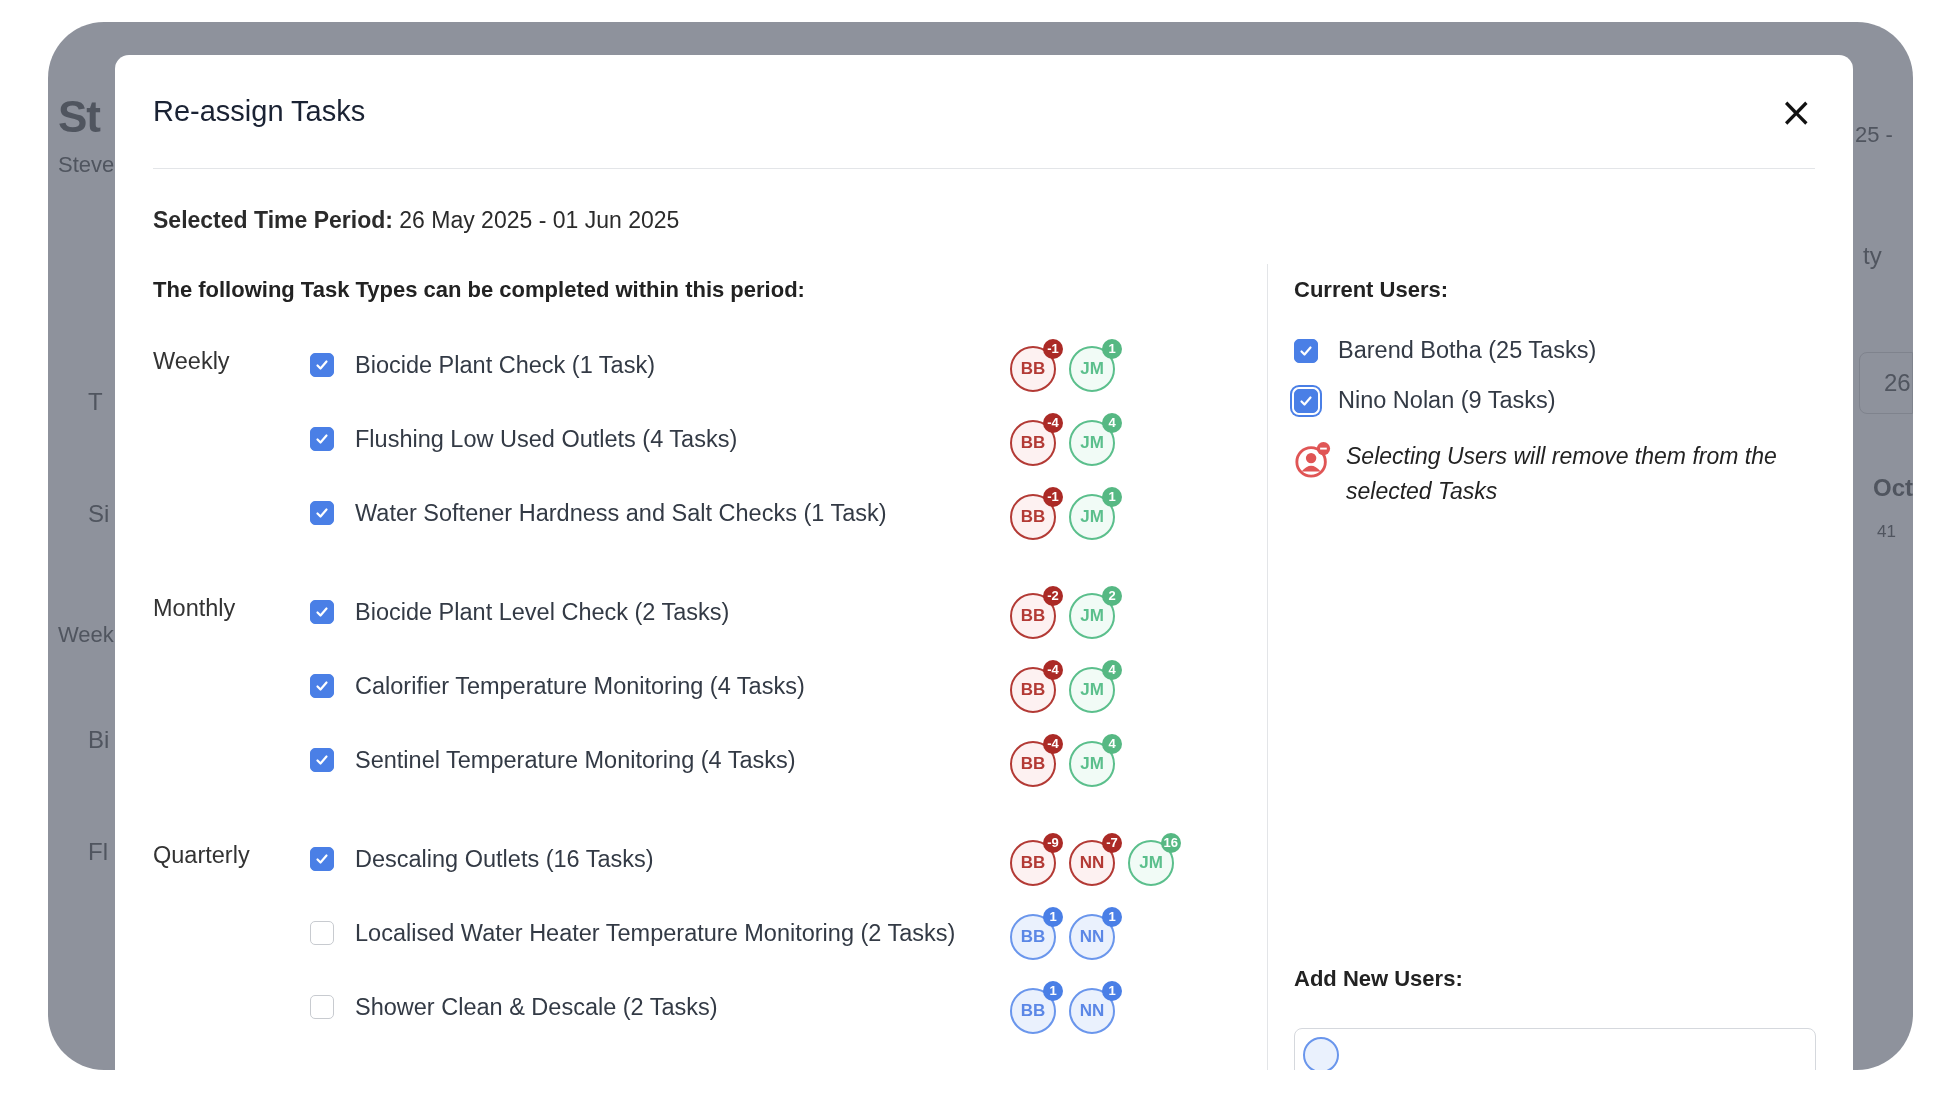 The height and width of the screenshot is (1094, 1960). Describe the element at coordinates (505, 365) in the screenshot. I see `task-label: Biocide Plant Check (1 Task)` at that location.